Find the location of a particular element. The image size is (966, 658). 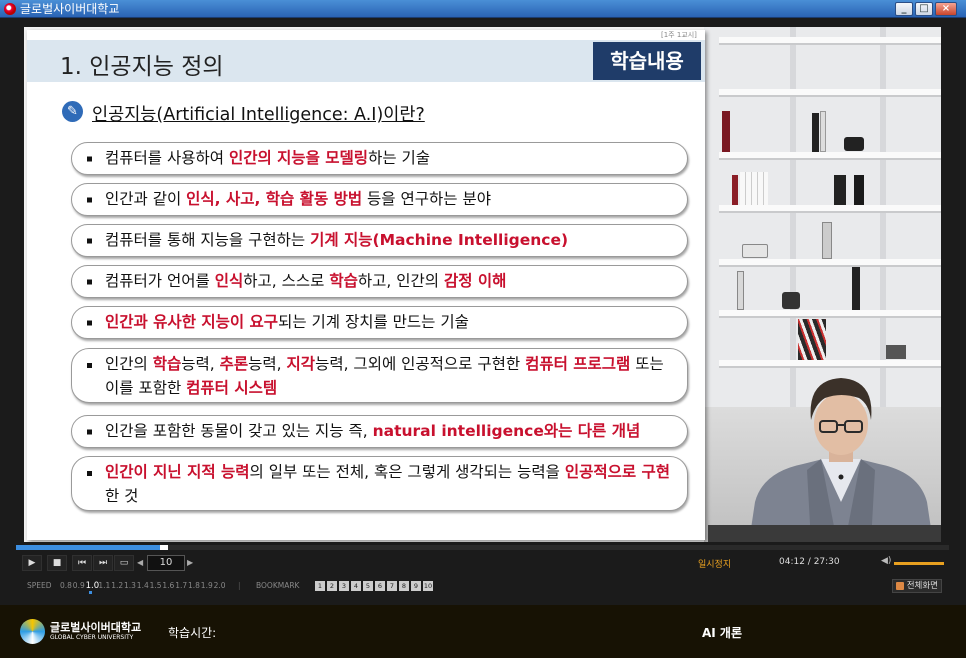

title-bar: 글로벌사이버대학교 _ □ × is located at coordinates (483, 9).